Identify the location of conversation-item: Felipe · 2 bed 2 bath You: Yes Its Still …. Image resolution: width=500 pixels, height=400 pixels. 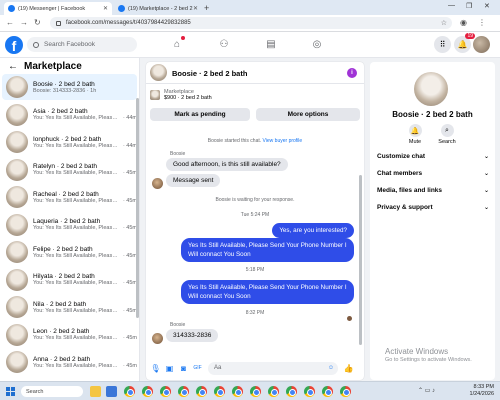
(69, 252).